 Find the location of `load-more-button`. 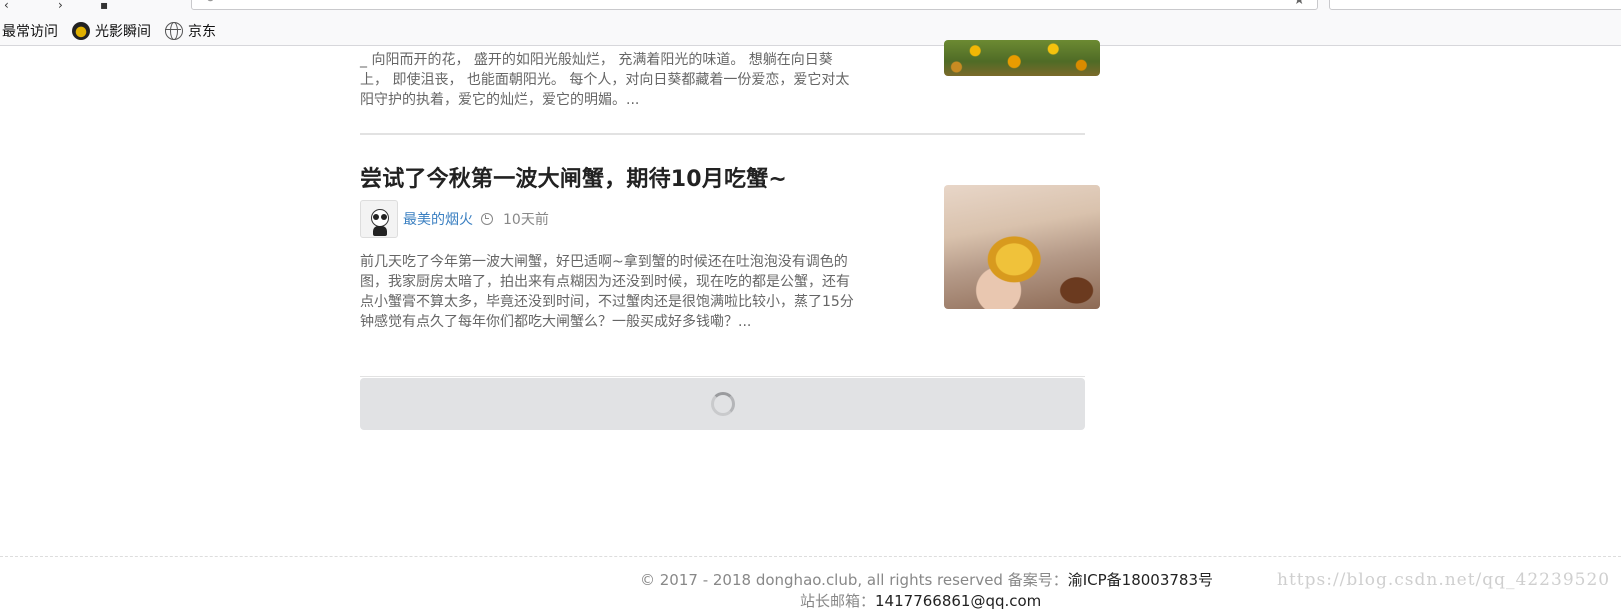

load-more-button is located at coordinates (722, 404).